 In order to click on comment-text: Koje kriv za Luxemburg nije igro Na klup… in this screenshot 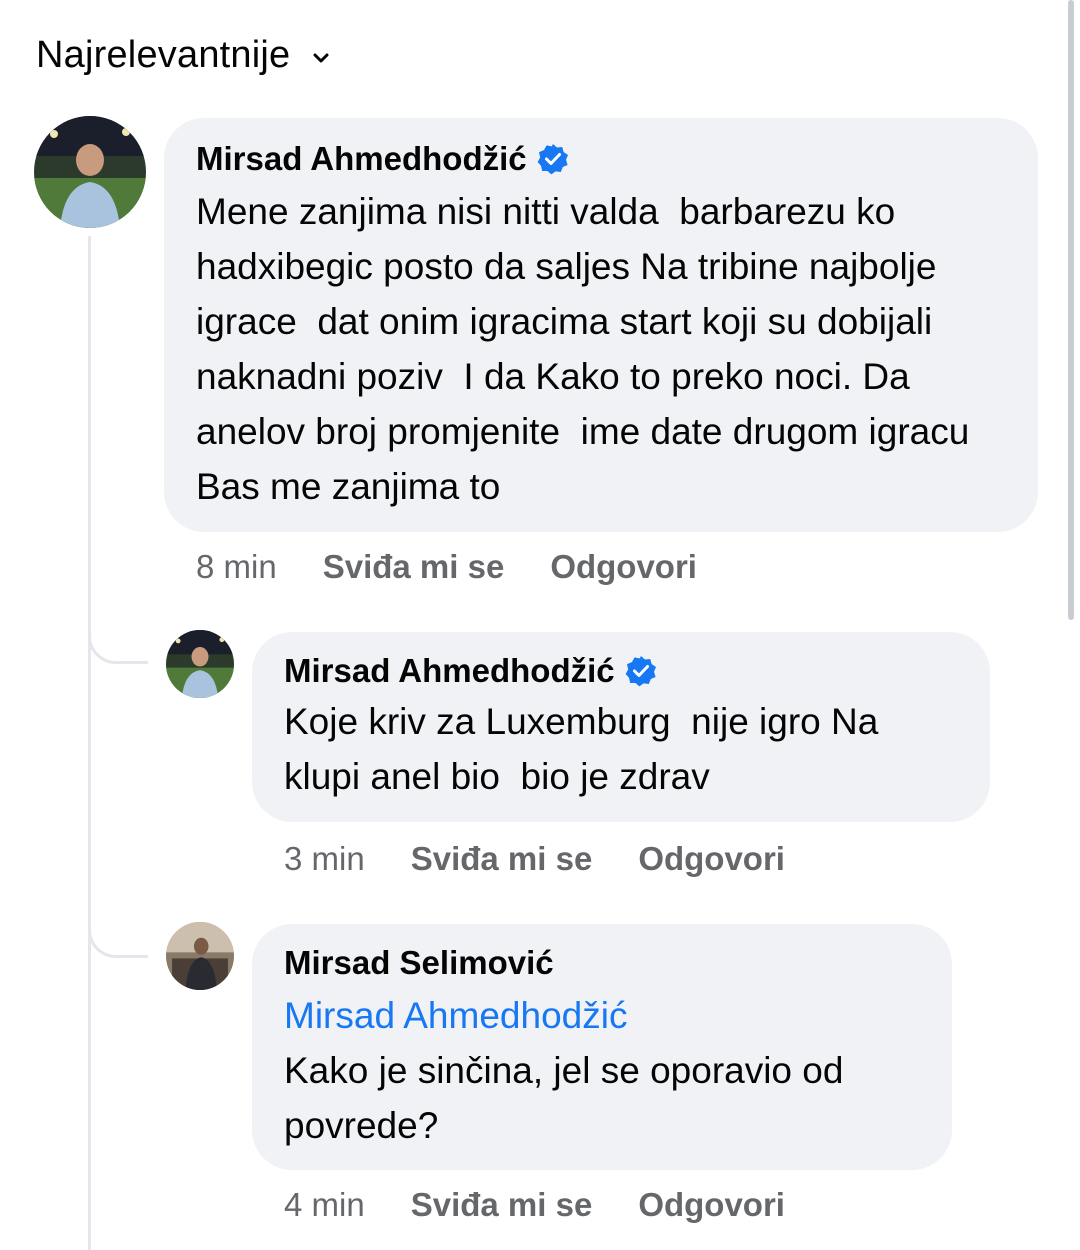, I will do `click(586, 749)`.